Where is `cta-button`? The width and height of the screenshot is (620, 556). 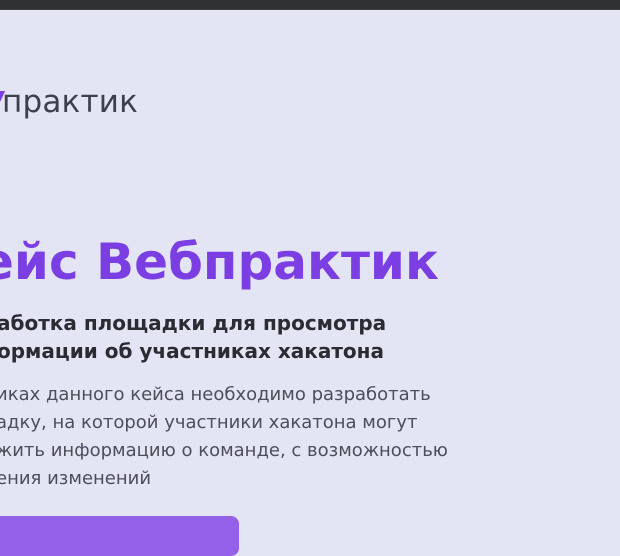
cta-button is located at coordinates (119, 536).